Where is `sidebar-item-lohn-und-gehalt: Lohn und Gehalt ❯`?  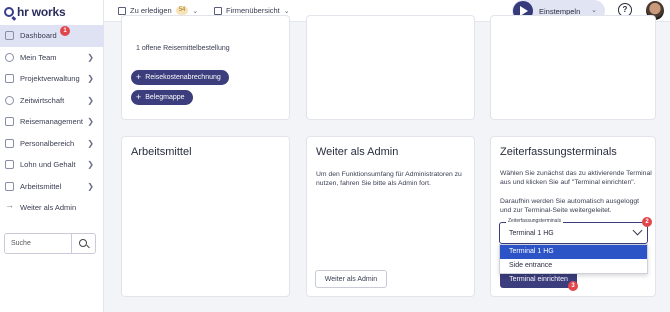 sidebar-item-lohn-und-gehalt: Lohn und Gehalt ❯ is located at coordinates (52, 165).